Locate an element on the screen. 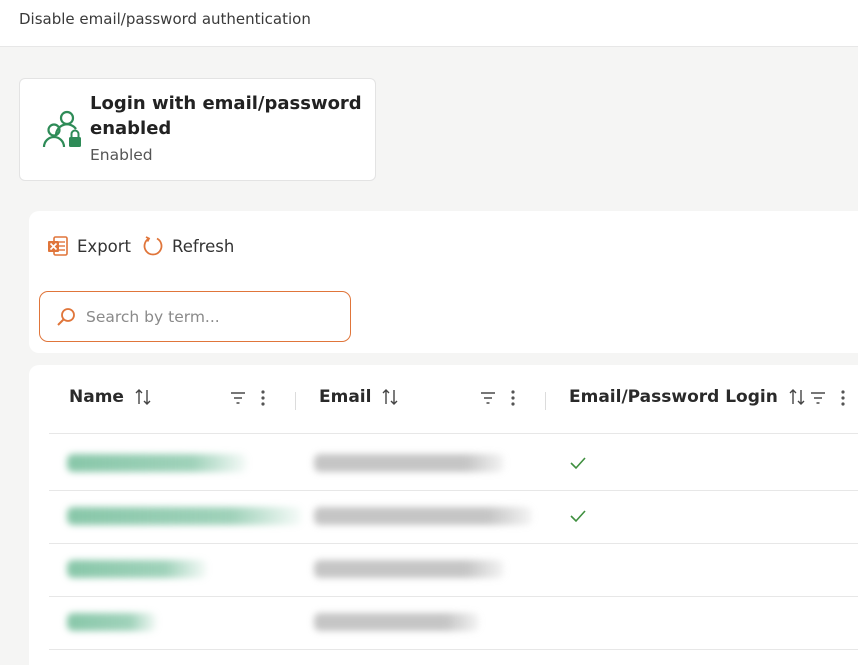 The height and width of the screenshot is (665, 858). refresh-button: Refresh is located at coordinates (188, 246).